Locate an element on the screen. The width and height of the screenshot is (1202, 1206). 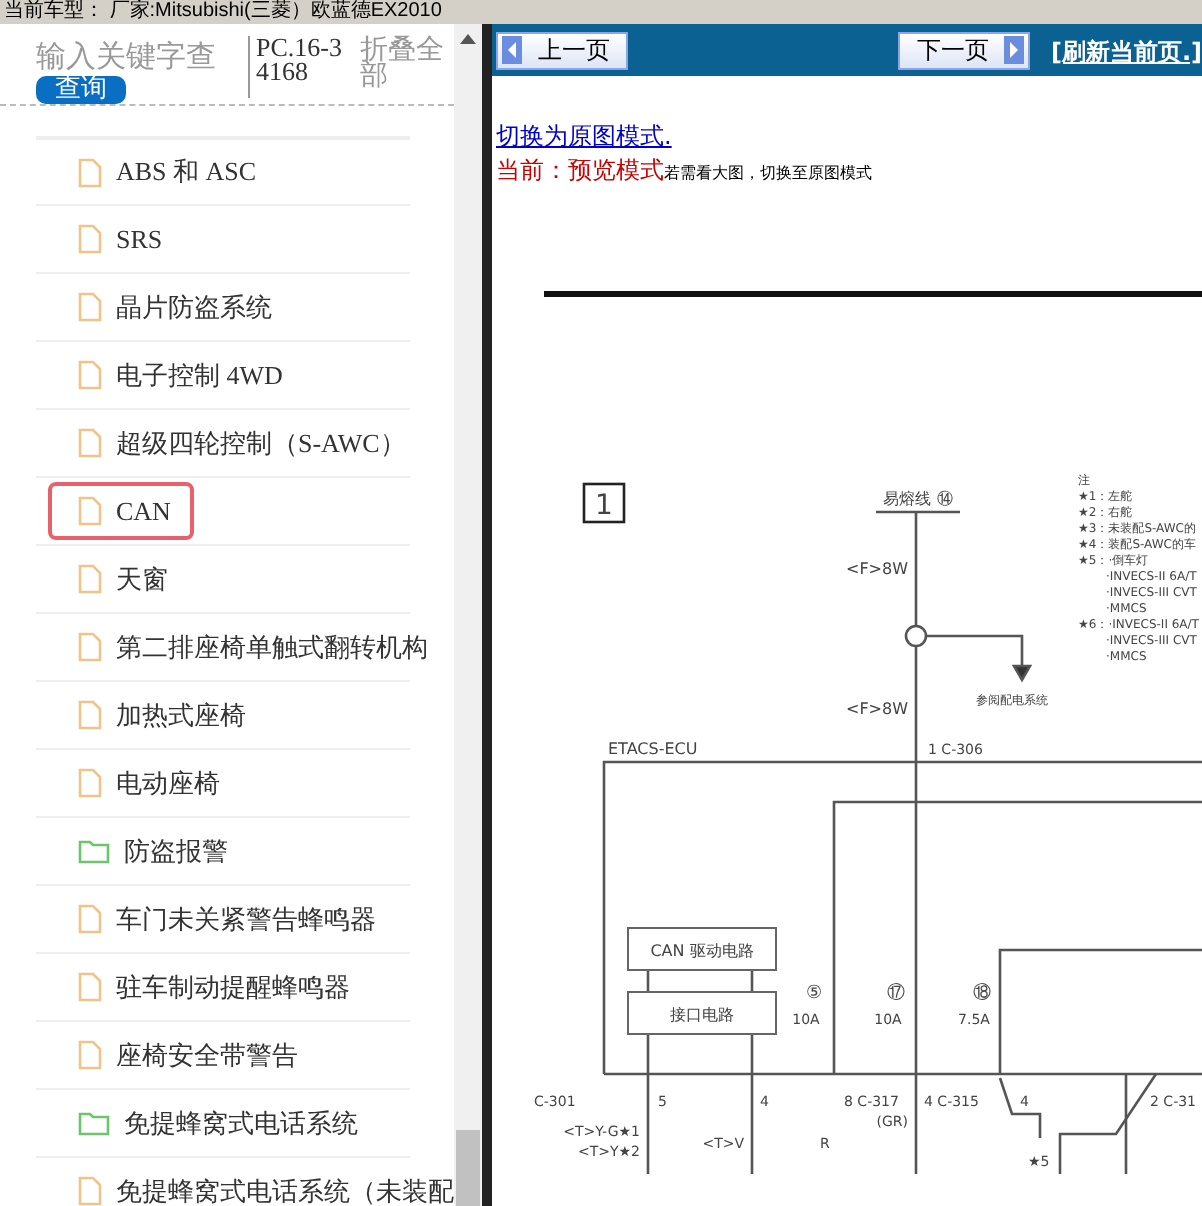
circuit-block-label: CAN 驱动电路 is located at coordinates (702, 951).